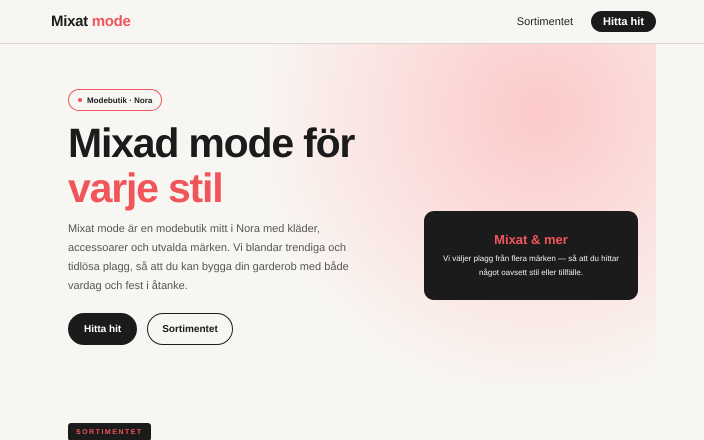 Image resolution: width=704 pixels, height=440 pixels. Describe the element at coordinates (190, 329) in the screenshot. I see `catalog-button: Sortimentet` at that location.